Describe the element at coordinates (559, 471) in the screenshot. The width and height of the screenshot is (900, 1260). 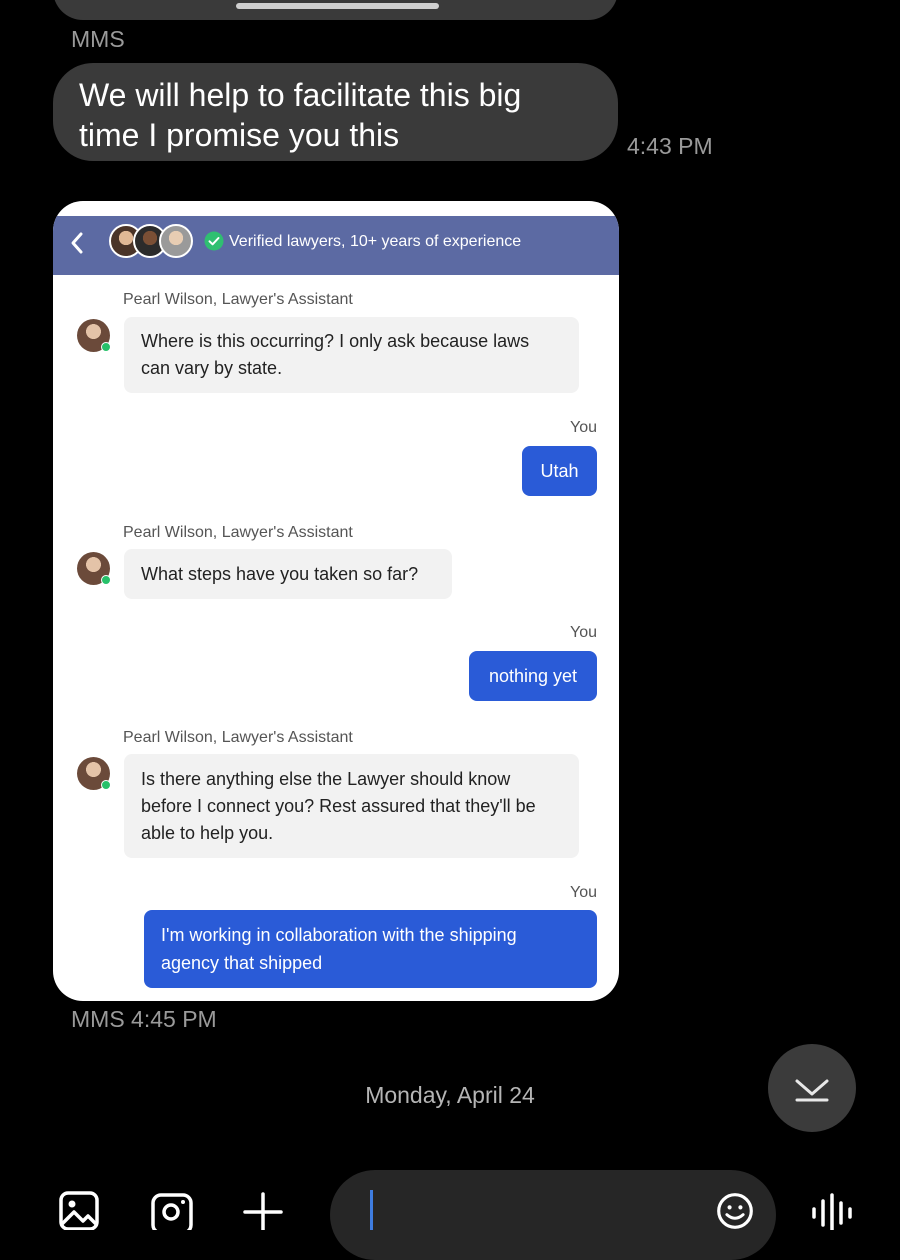
I see `outgoing-chat-bubble: Utah` at that location.